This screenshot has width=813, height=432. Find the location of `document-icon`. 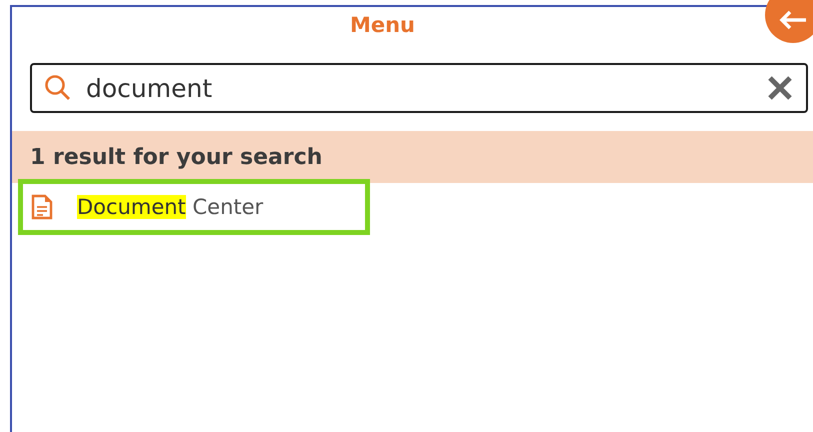

document-icon is located at coordinates (42, 207).